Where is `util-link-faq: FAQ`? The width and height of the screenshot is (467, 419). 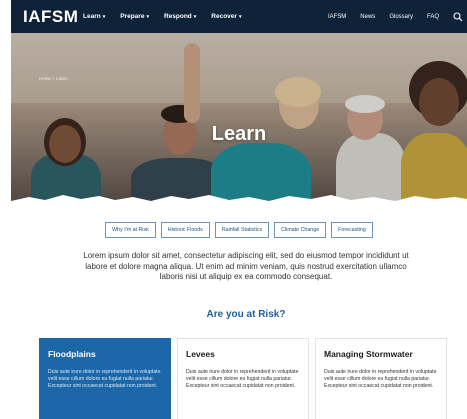 util-link-faq: FAQ is located at coordinates (433, 17).